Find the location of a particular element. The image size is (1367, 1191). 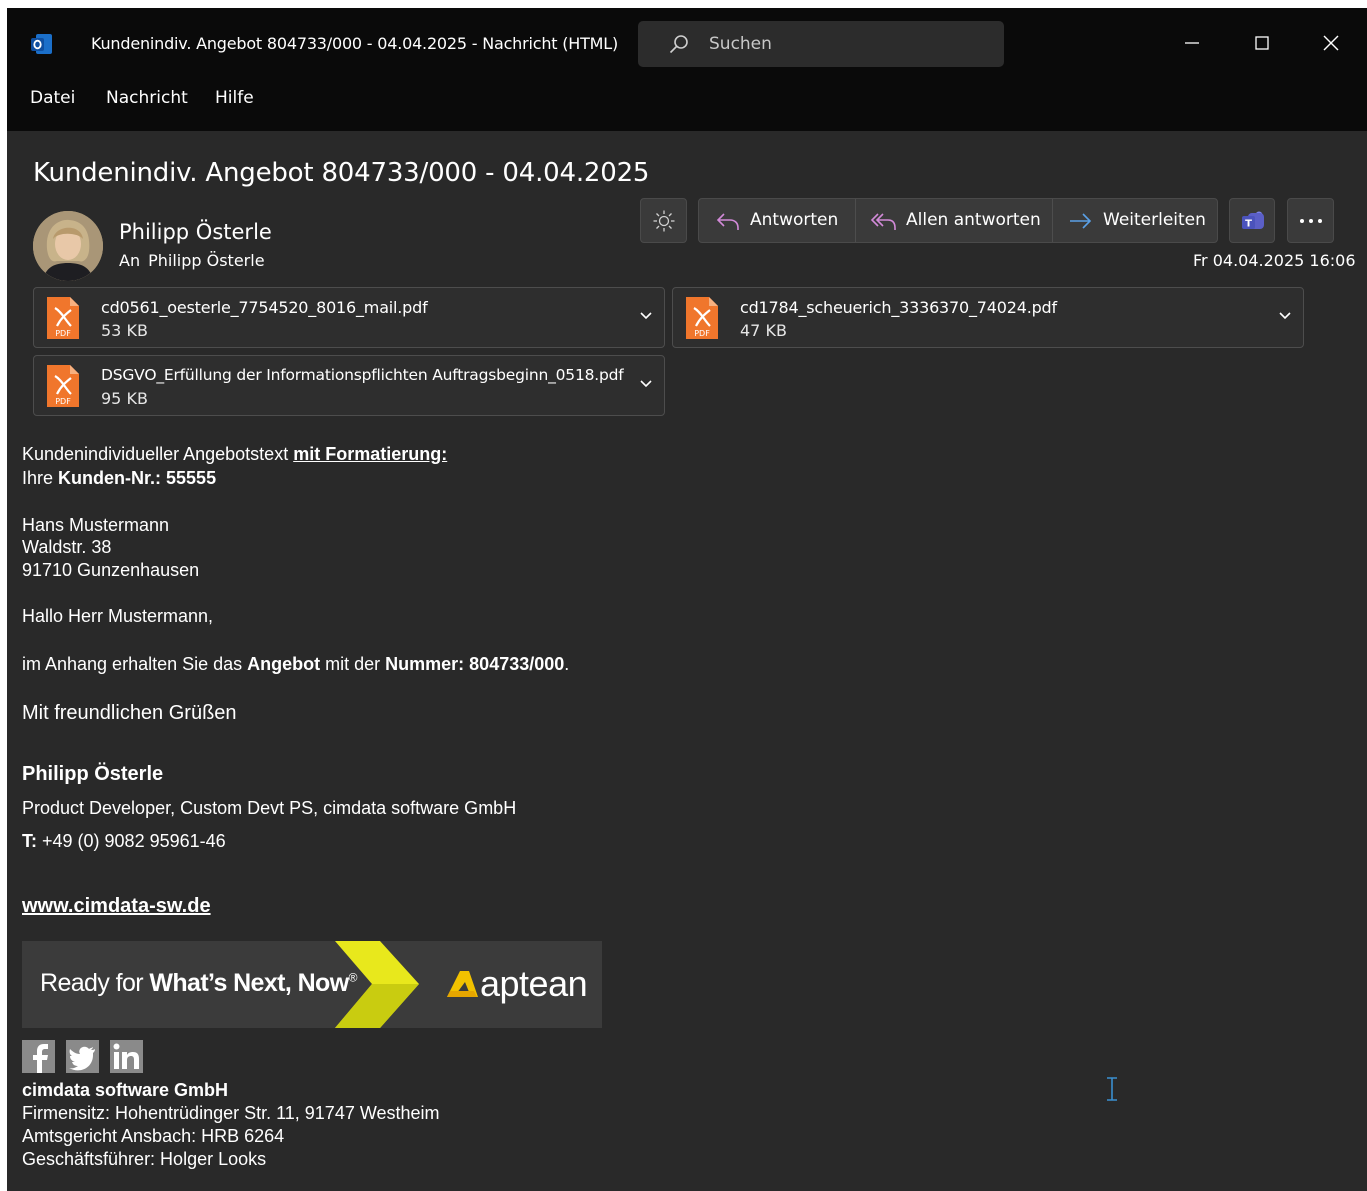

intro-text: Kundenindividueller Angebotstext is located at coordinates (158, 454).